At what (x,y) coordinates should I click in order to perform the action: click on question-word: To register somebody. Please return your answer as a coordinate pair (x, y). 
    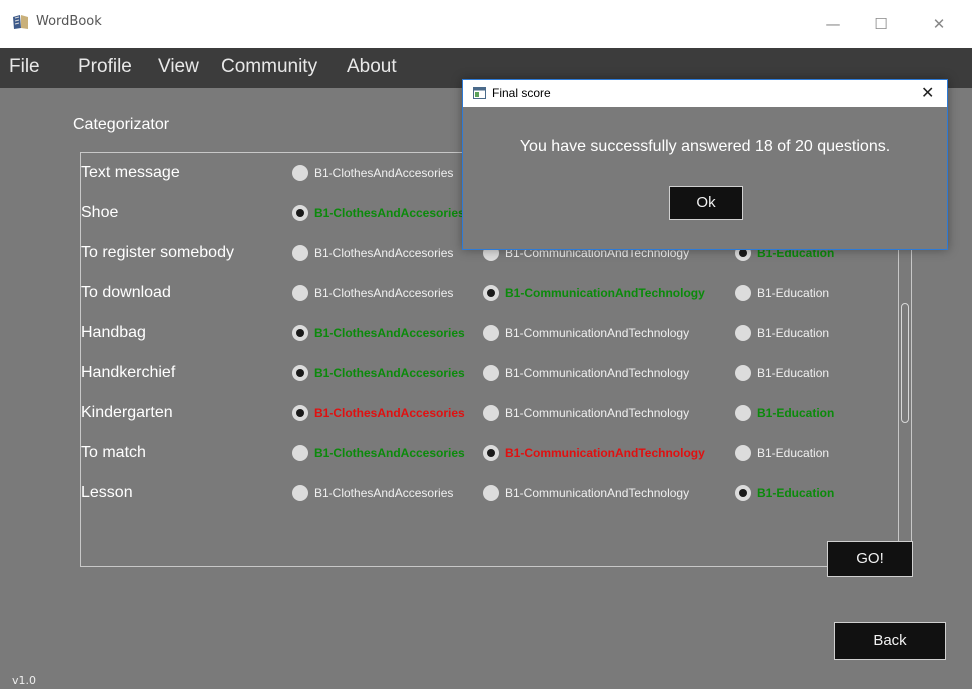
    Looking at the image, I should click on (157, 252).